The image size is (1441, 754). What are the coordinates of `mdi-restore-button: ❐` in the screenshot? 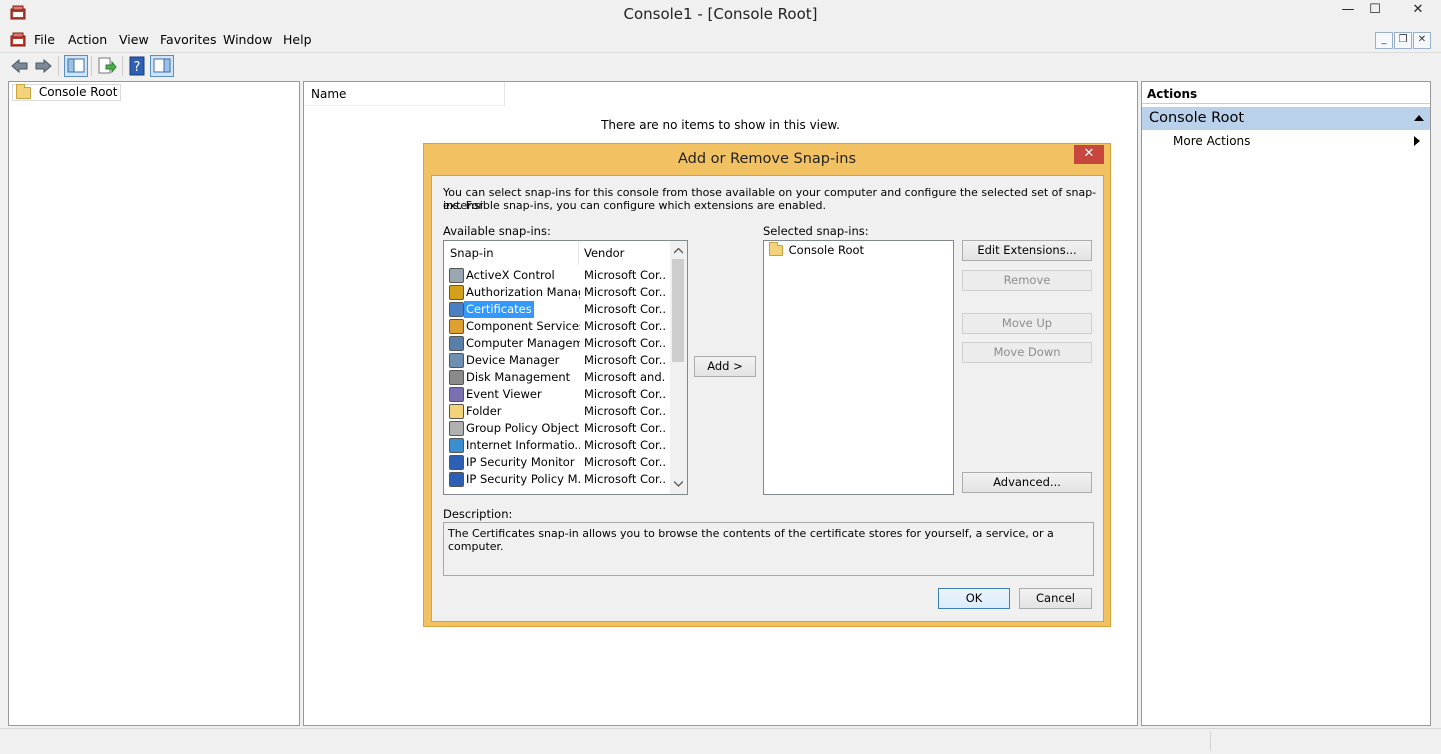 It's located at (1403, 40).